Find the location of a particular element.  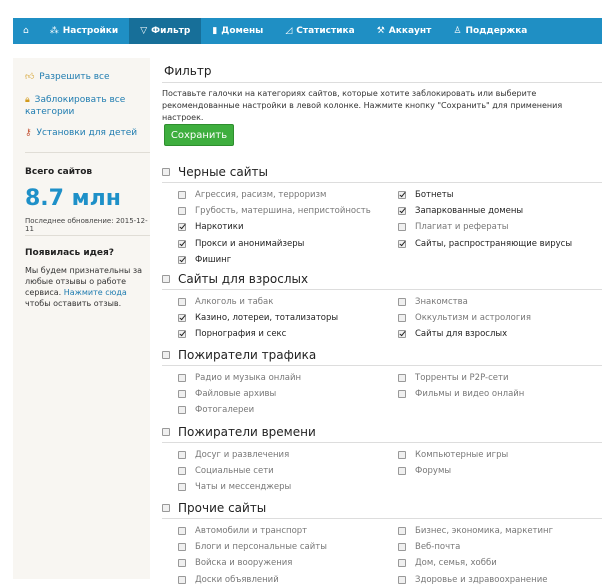

category-item: Фишинг is located at coordinates (204, 260).